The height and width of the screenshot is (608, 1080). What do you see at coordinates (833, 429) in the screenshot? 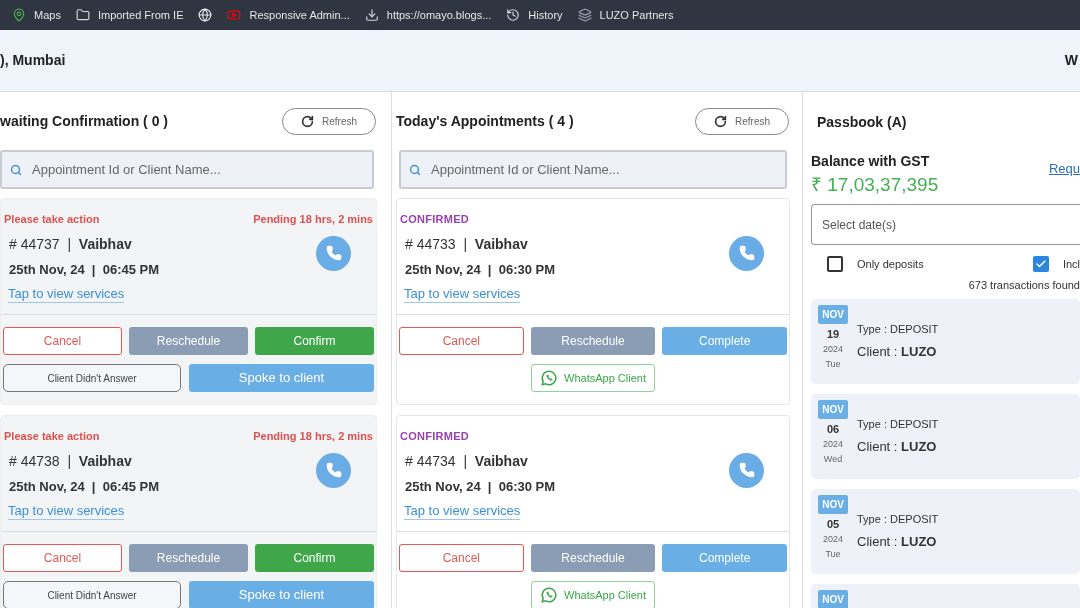
I see `day-number: 06` at bounding box center [833, 429].